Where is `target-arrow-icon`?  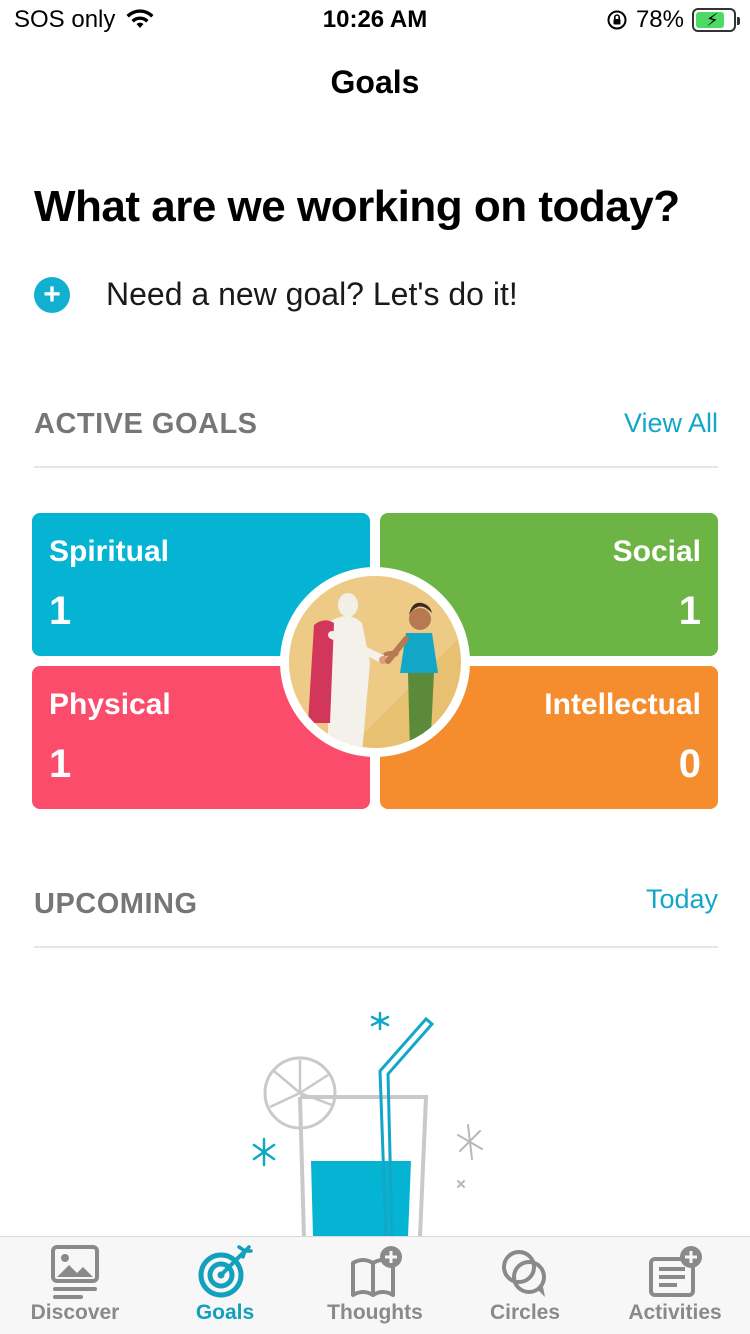
target-arrow-icon is located at coordinates (225, 1271).